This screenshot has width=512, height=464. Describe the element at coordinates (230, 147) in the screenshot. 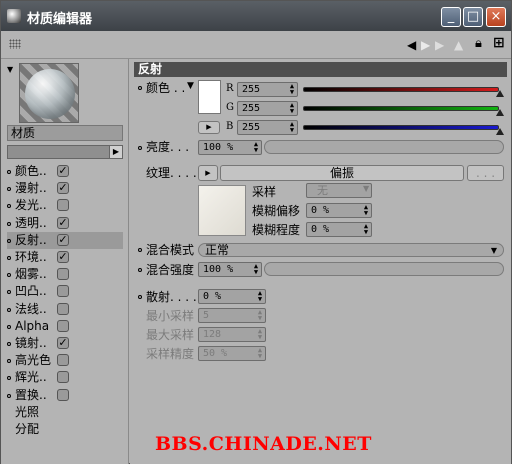

I see `brightness-field: 100 % ▲ ▼` at that location.